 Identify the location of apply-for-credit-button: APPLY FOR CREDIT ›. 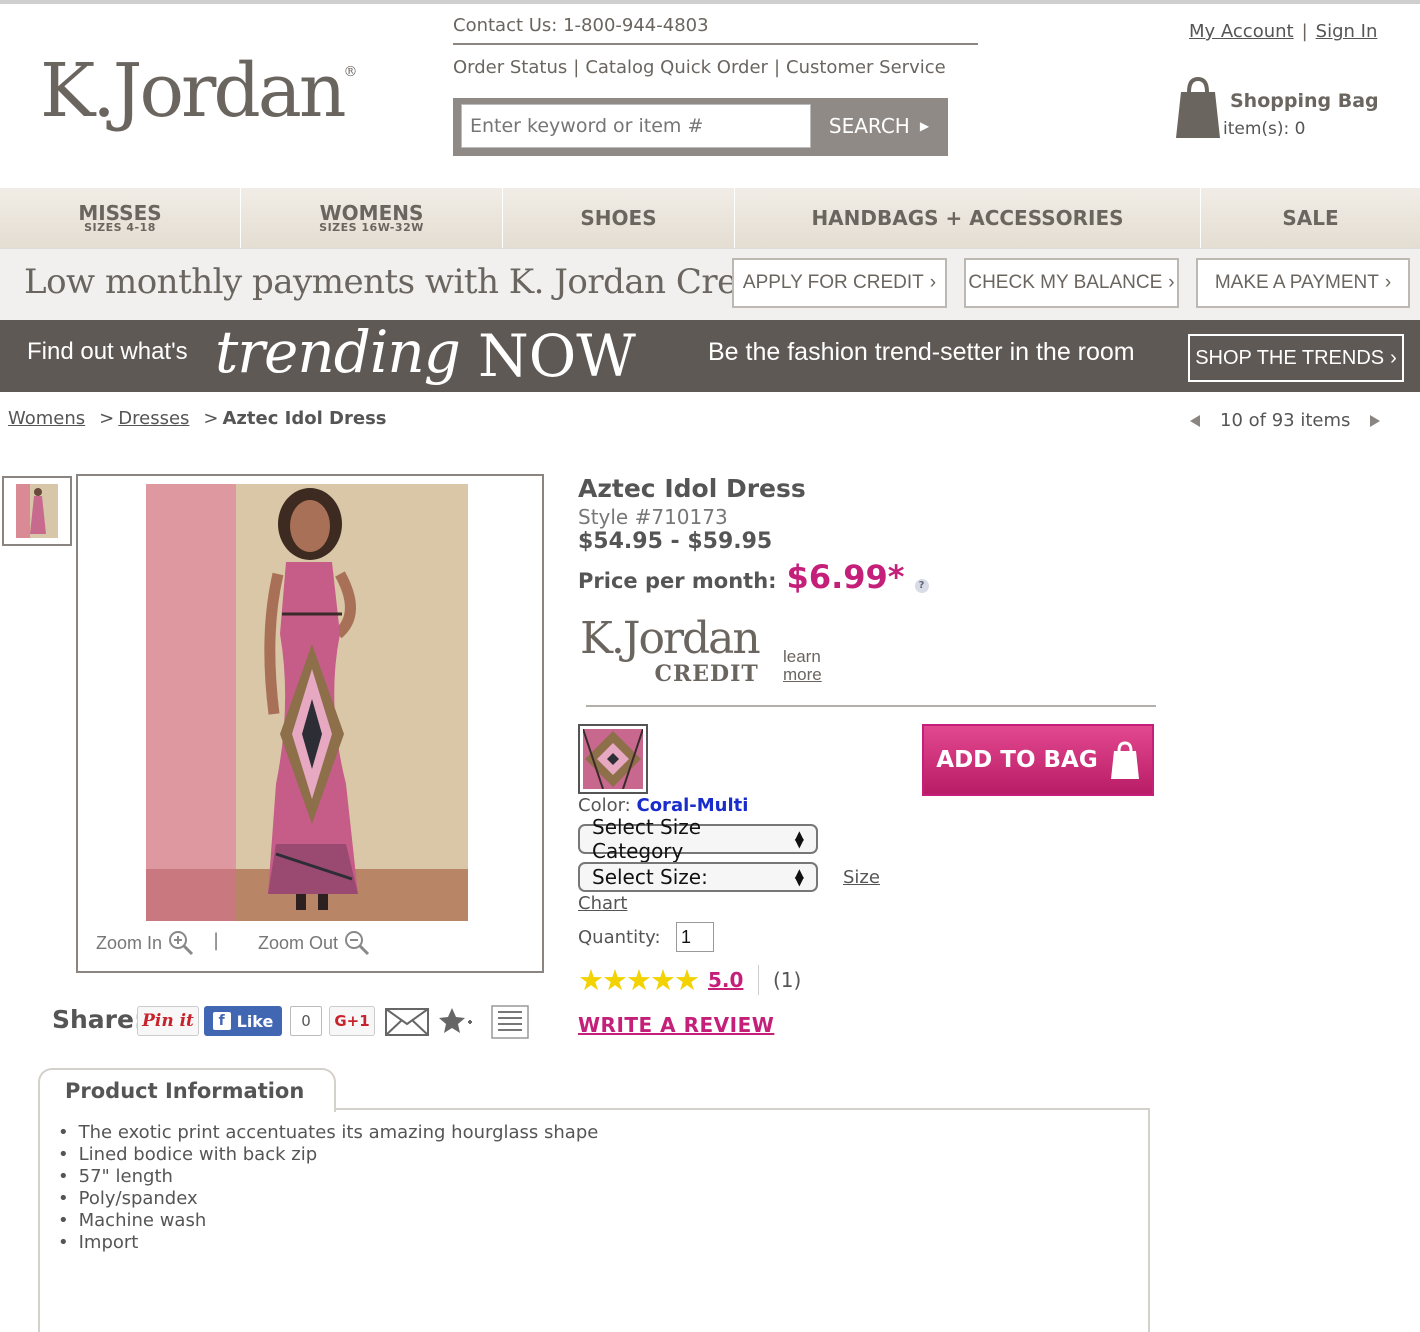
(839, 283).